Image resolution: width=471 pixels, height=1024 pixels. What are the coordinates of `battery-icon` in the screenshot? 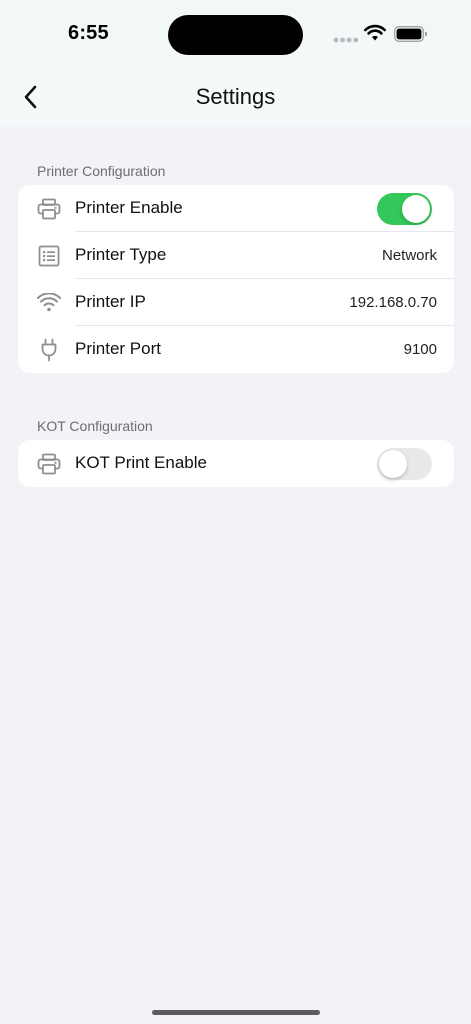 It's located at (410, 34).